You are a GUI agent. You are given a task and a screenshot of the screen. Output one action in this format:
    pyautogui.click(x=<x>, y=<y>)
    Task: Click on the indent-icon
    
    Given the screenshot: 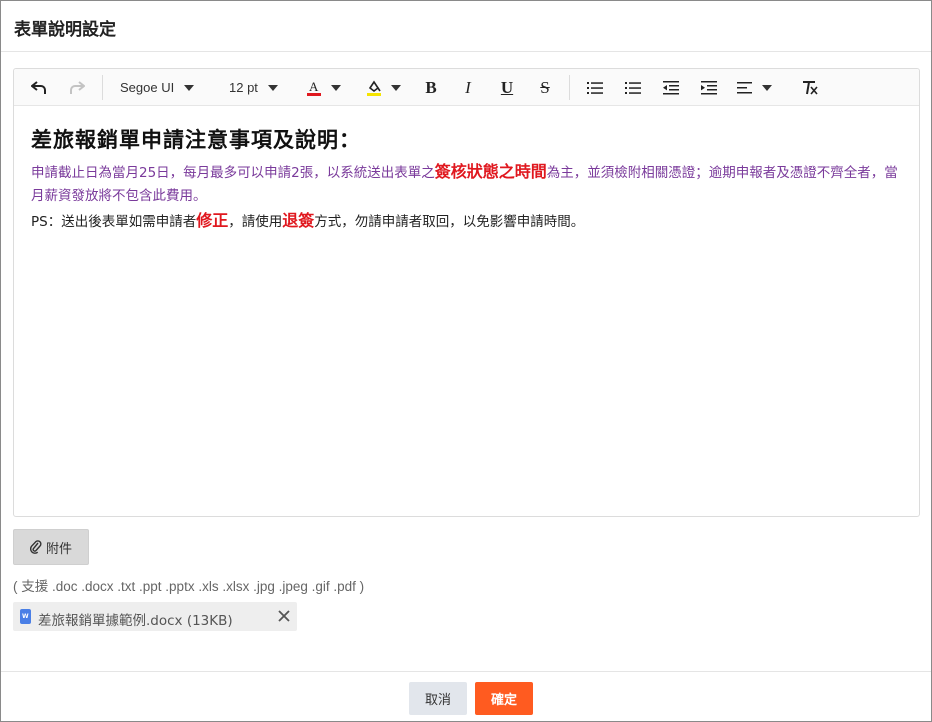 What is the action you would take?
    pyautogui.click(x=709, y=87)
    